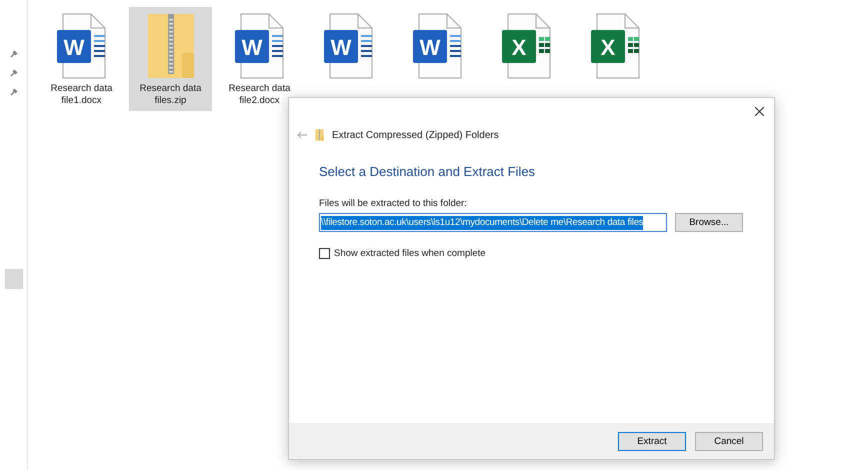 The image size is (853, 470). What do you see at coordinates (260, 95) in the screenshot?
I see `file-name: Research data file2.docx` at bounding box center [260, 95].